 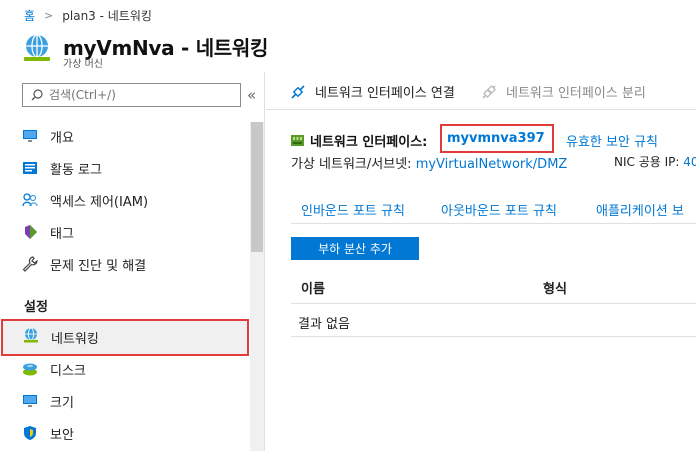 I want to click on shield-icon, so click(x=30, y=433).